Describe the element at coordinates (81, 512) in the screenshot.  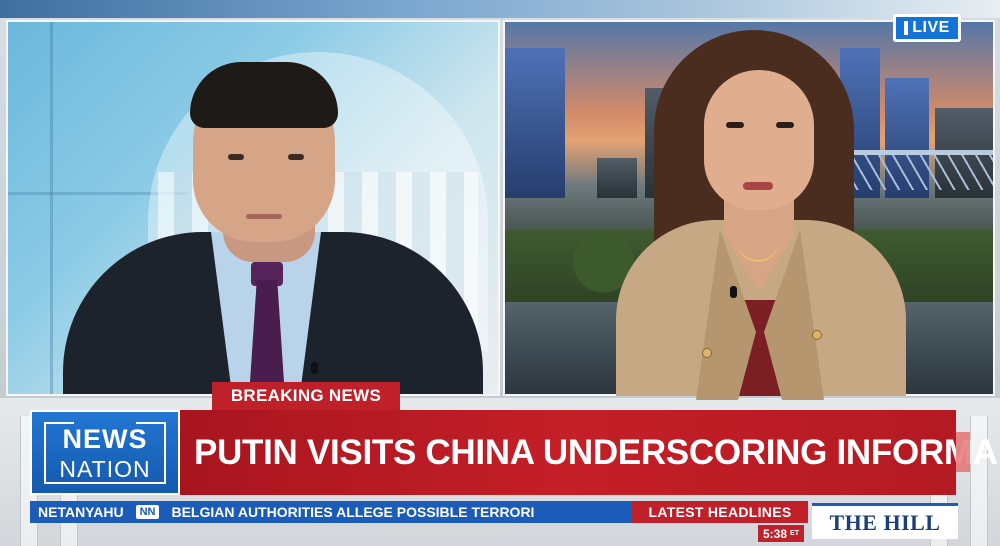
I see `ticker-item: NETANYAHU` at that location.